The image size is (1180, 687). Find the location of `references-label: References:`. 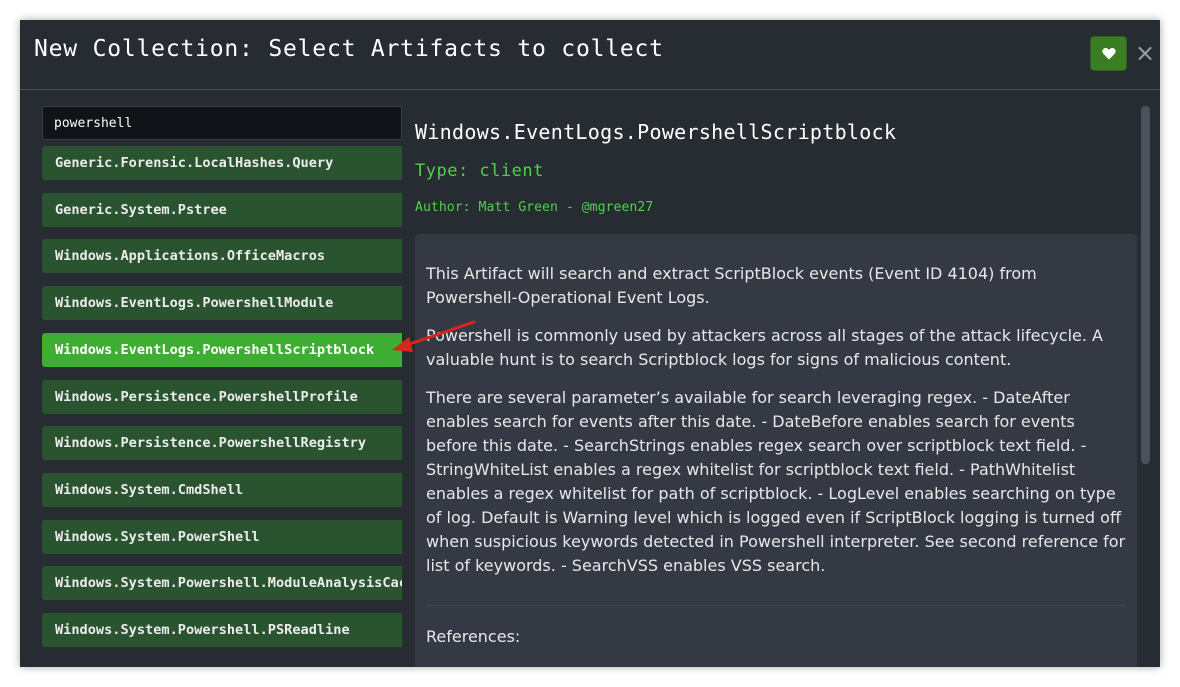

references-label: References: is located at coordinates (473, 636).